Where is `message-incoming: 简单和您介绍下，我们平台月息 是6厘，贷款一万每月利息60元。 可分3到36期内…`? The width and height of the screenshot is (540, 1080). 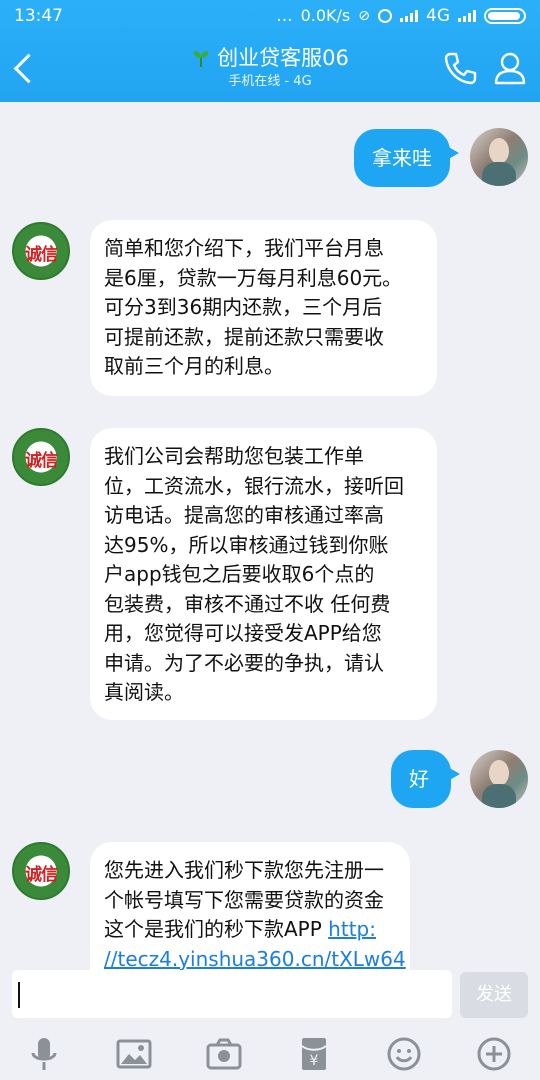 message-incoming: 简单和您介绍下，我们平台月息 是6厘，贷款一万每月利息60元。 可分3到36期内… is located at coordinates (263, 308).